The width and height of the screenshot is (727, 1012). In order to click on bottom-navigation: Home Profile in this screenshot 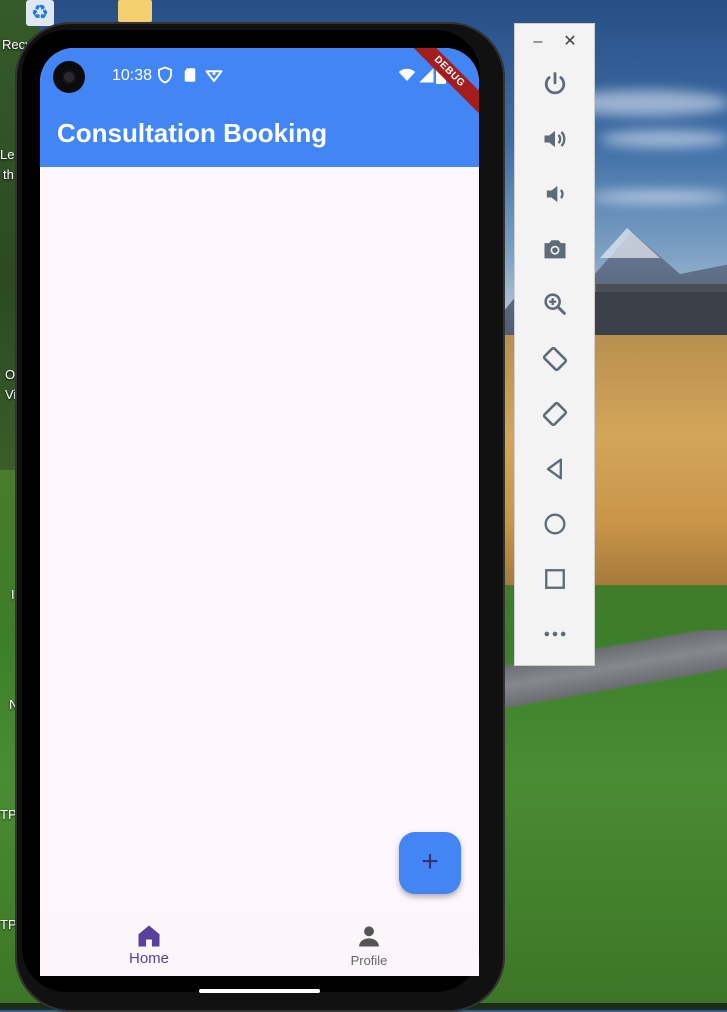, I will do `click(259, 944)`.